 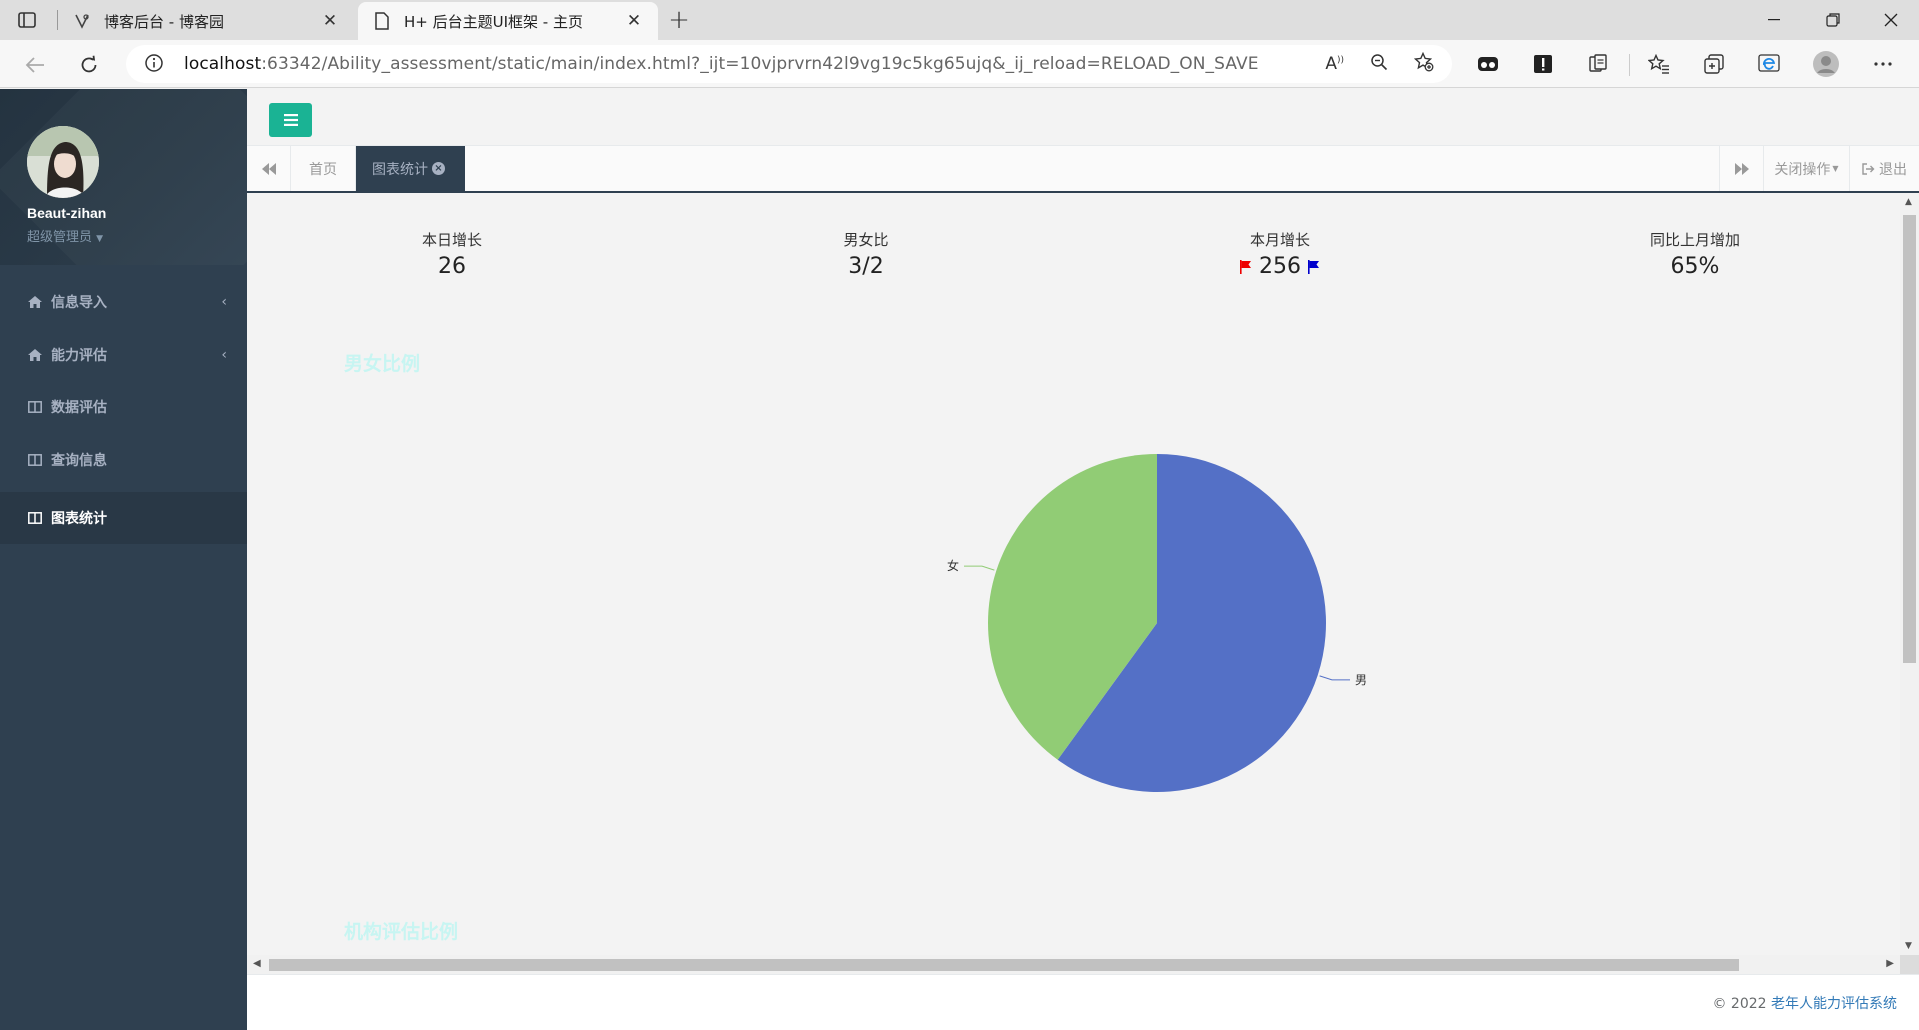 I want to click on extension-i-icon, so click(x=1543, y=64).